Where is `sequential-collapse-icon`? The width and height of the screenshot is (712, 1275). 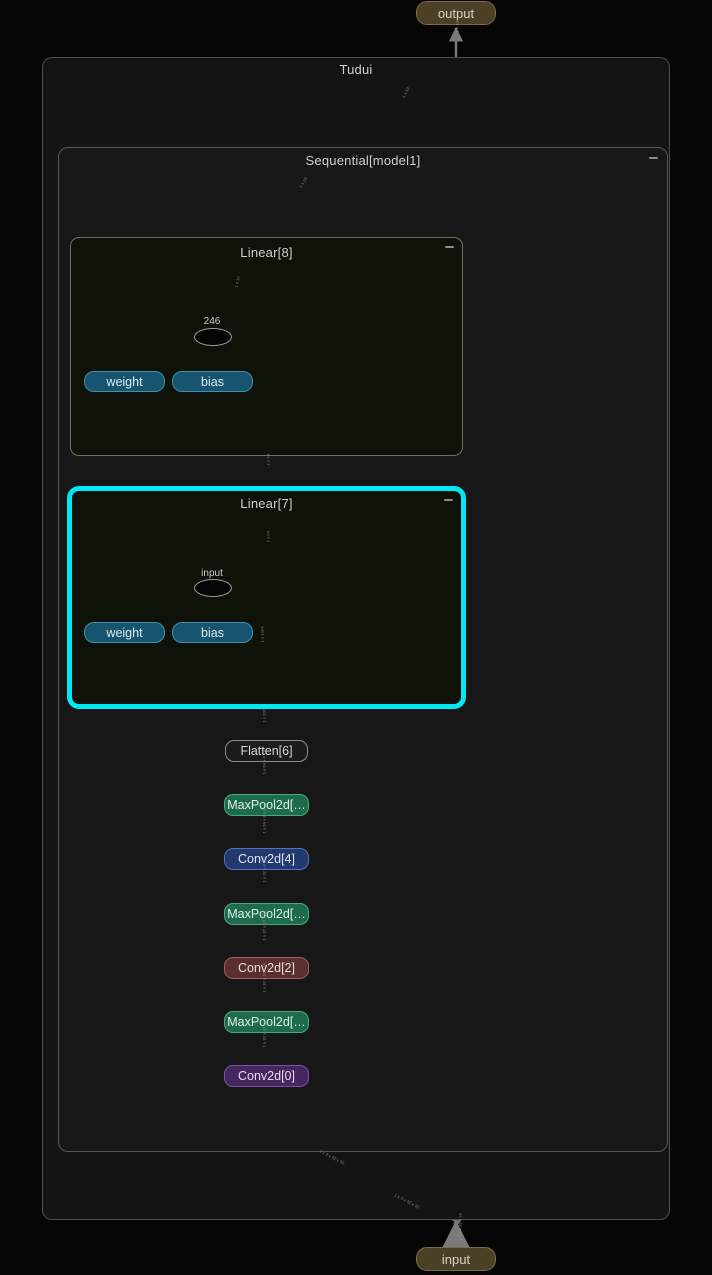
sequential-collapse-icon is located at coordinates (653, 158).